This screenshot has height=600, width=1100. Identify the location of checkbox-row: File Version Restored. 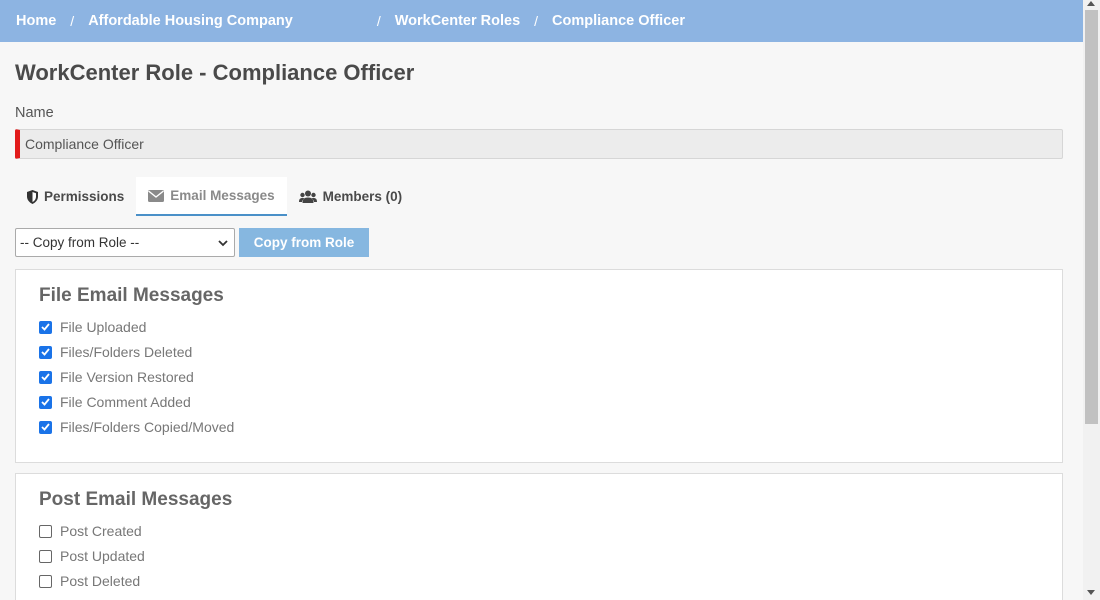
(116, 377).